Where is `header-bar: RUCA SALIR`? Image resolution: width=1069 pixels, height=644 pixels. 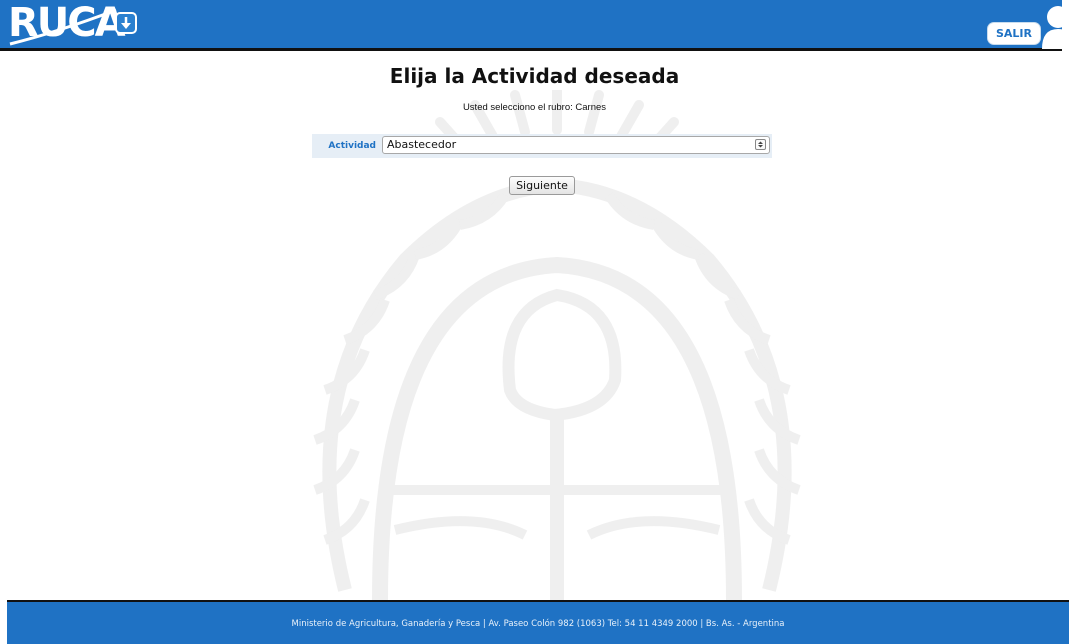 header-bar: RUCA SALIR is located at coordinates (534, 25).